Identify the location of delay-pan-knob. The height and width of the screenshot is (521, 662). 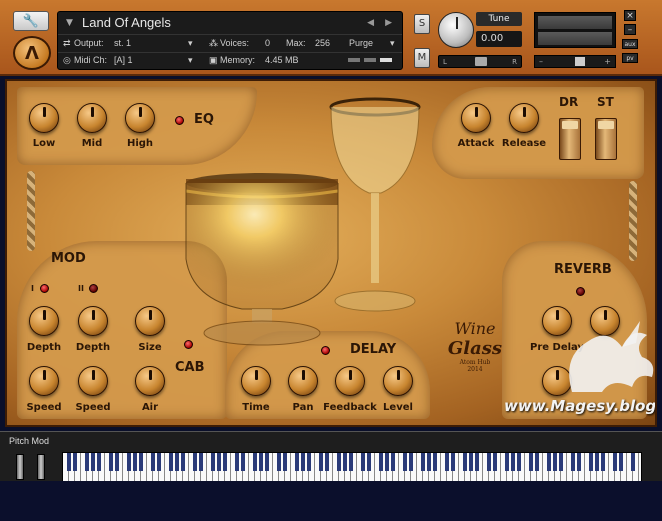
(303, 381).